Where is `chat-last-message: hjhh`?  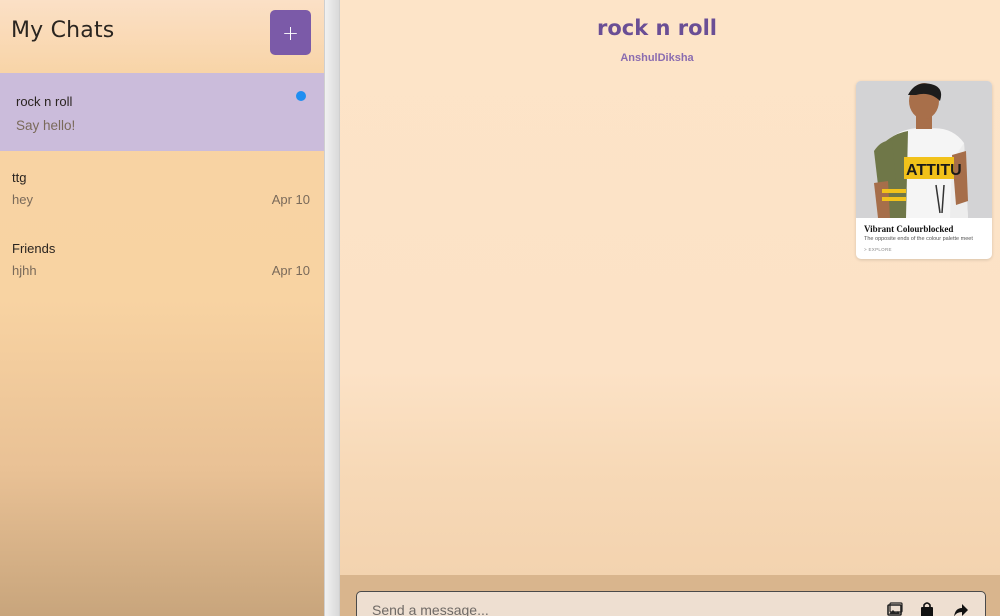
chat-last-message: hjhh is located at coordinates (24, 270).